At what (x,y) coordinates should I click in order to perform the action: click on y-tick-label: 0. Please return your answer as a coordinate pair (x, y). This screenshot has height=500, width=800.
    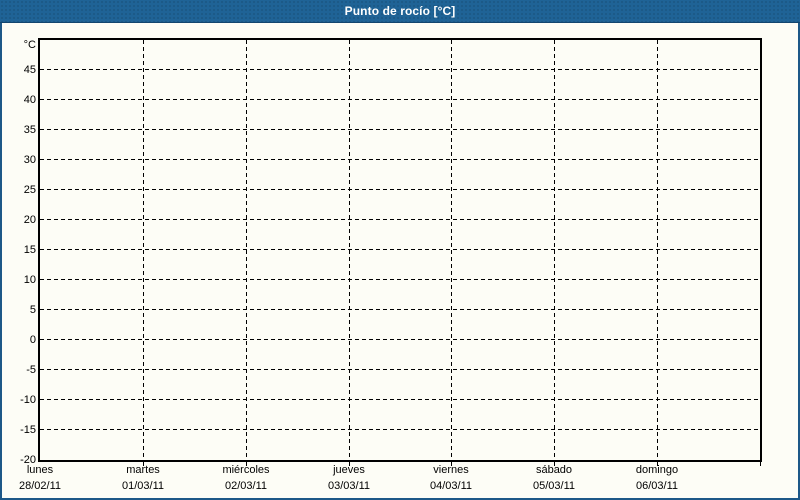
    Looking at the image, I should click on (32, 340).